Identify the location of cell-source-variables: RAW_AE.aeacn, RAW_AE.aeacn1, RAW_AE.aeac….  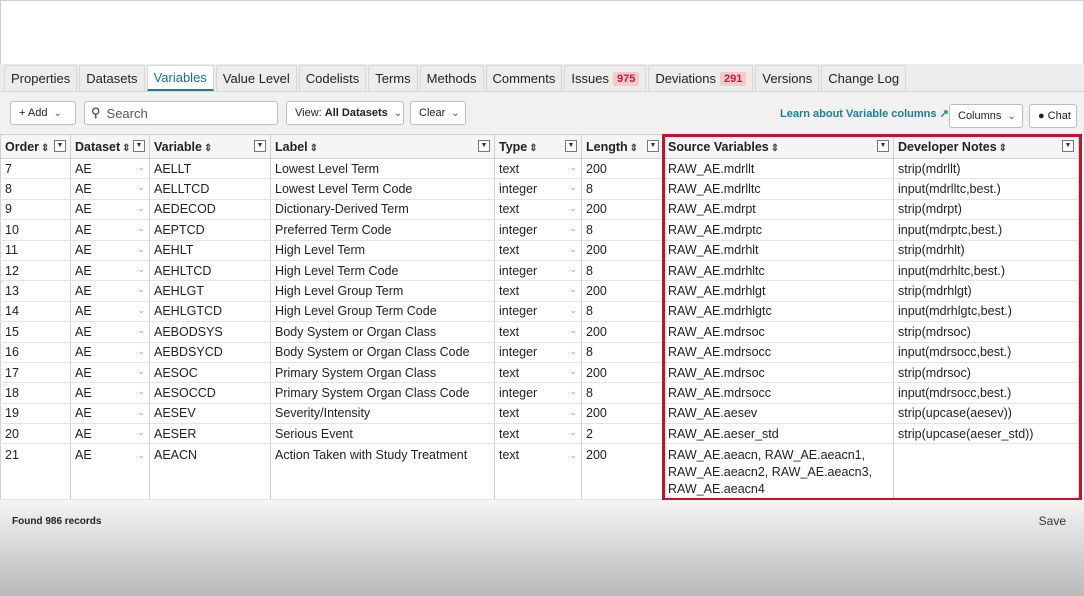
(778, 471).